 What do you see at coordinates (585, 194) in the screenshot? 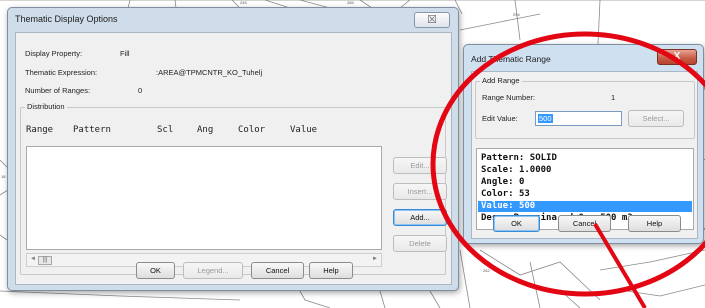
I see `list-item: Color: 53` at bounding box center [585, 194].